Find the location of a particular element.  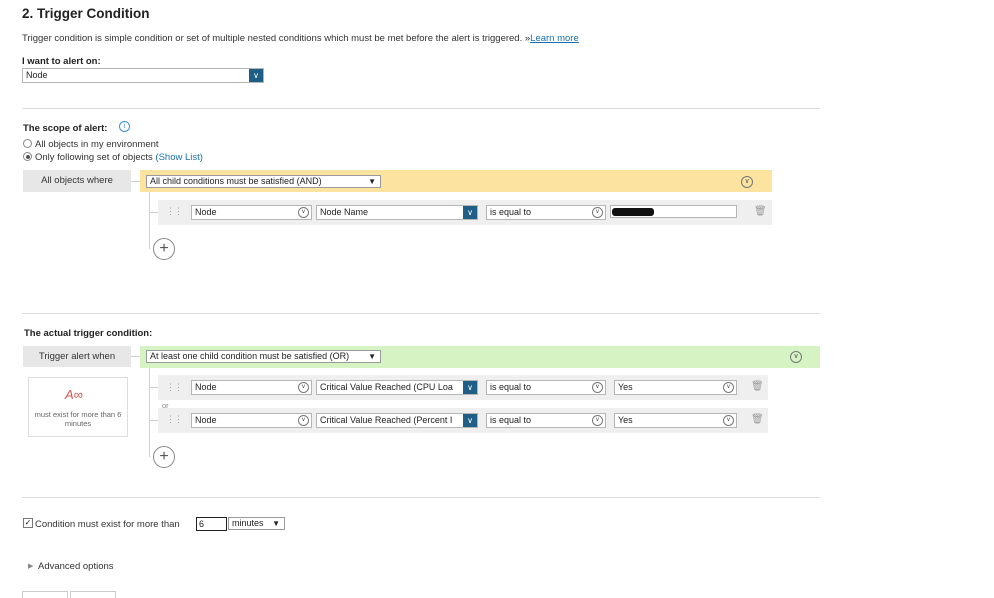

duration-unit-select: minutes ▼ is located at coordinates (256, 523).